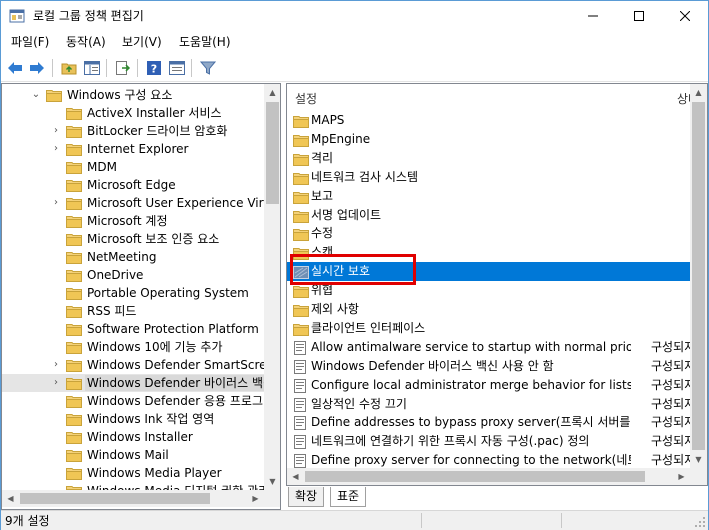  I want to click on tree-item: ActiveX Installer 서비스, so click(133, 113).